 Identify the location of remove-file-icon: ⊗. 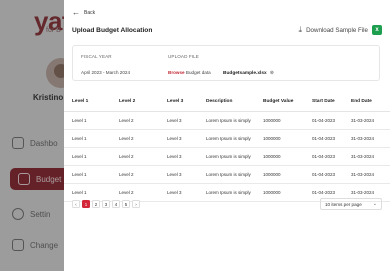
(272, 73).